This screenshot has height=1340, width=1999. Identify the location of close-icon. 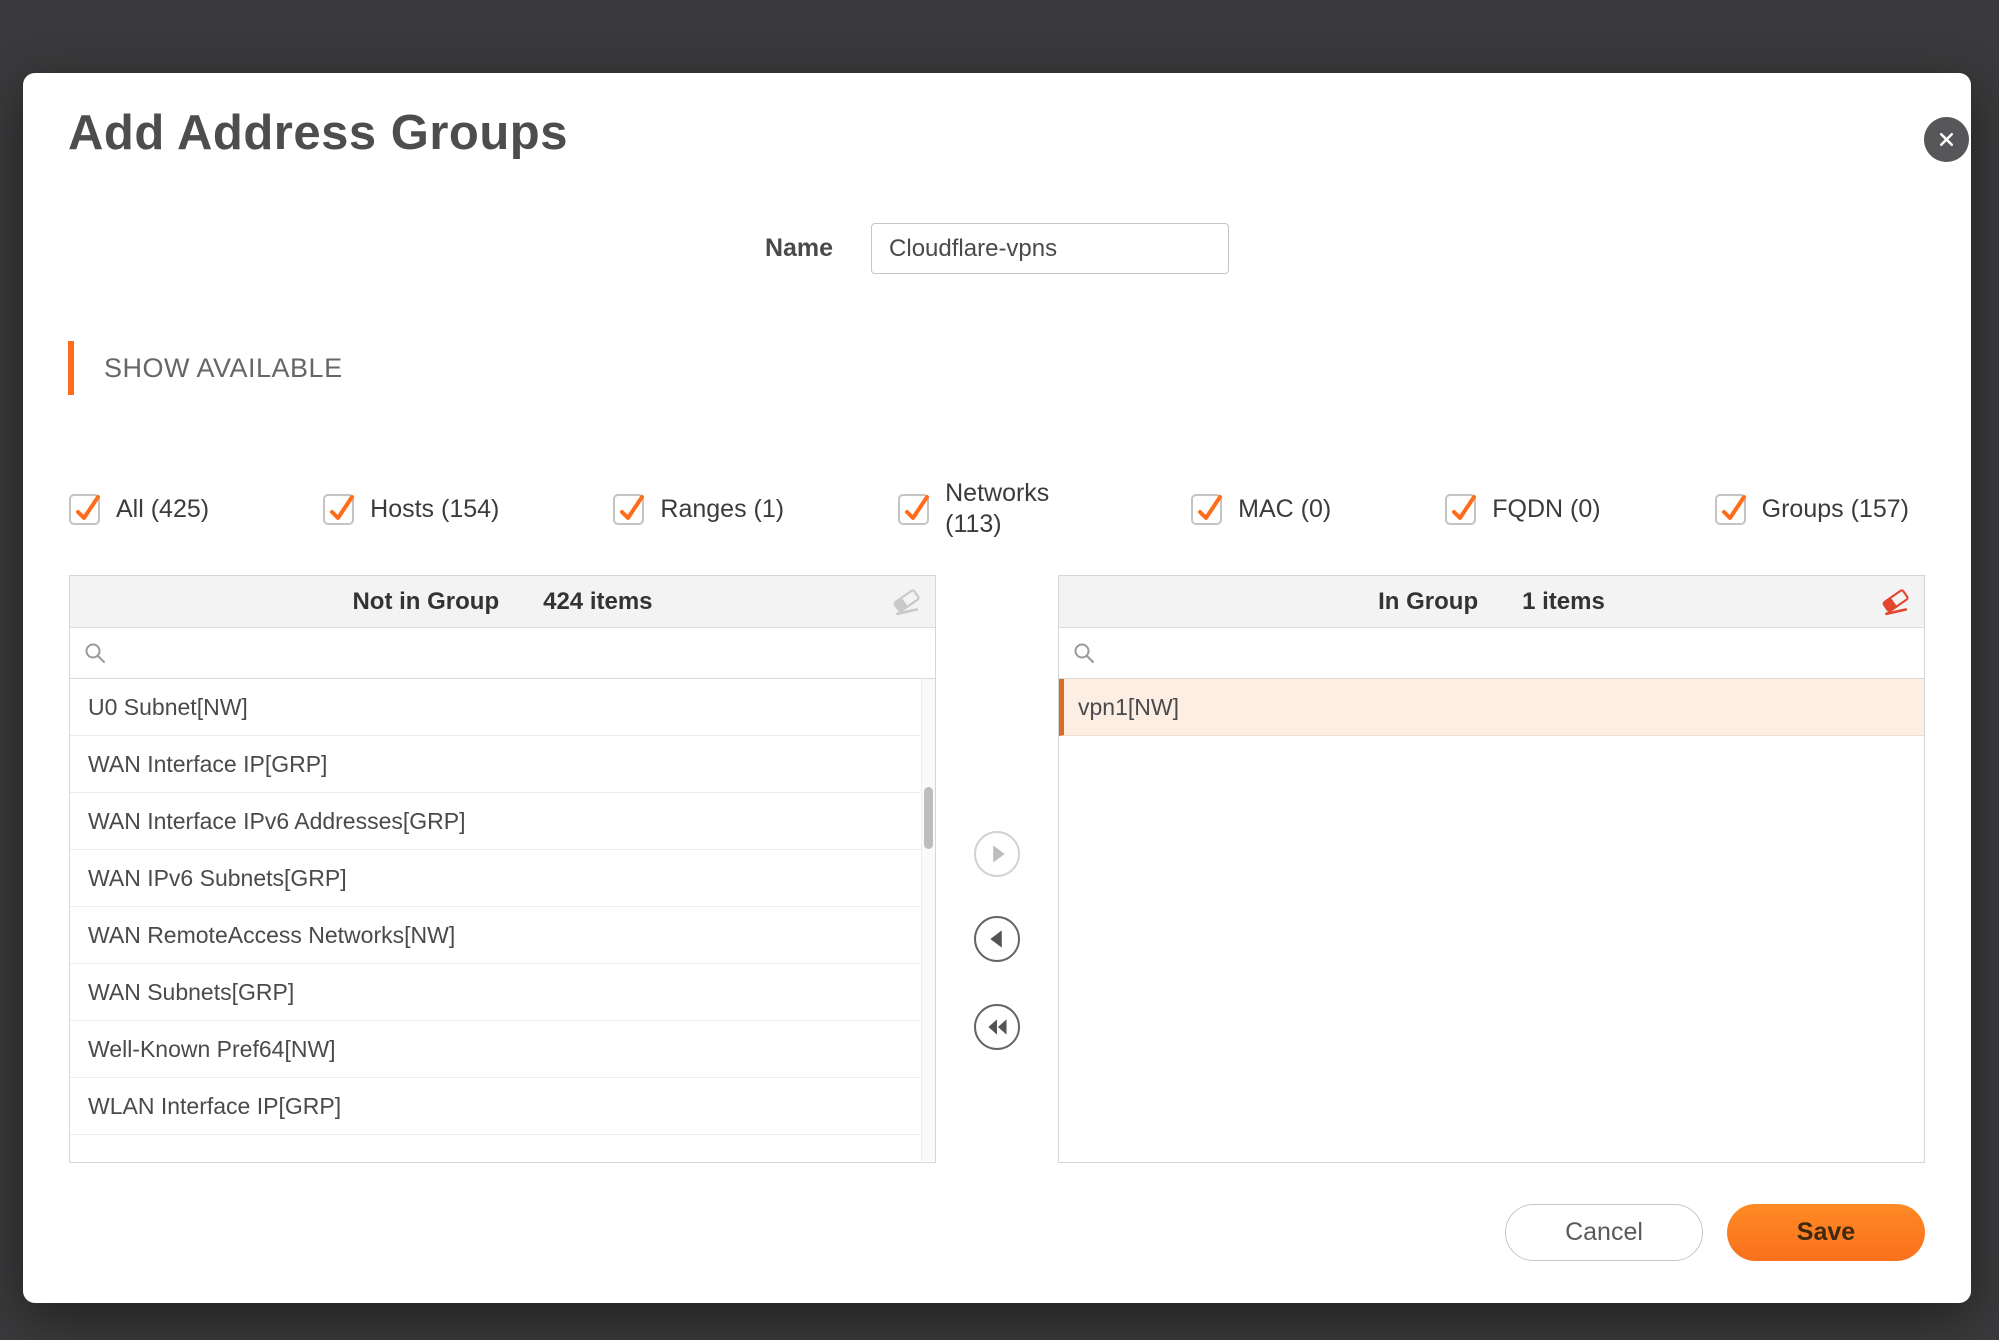
(1946, 139).